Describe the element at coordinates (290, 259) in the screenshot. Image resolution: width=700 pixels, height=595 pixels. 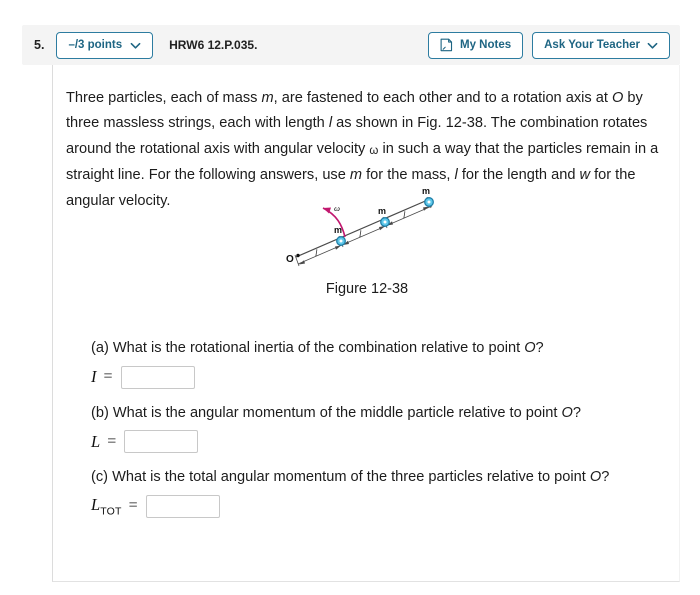
I see `origin-label: O` at that location.